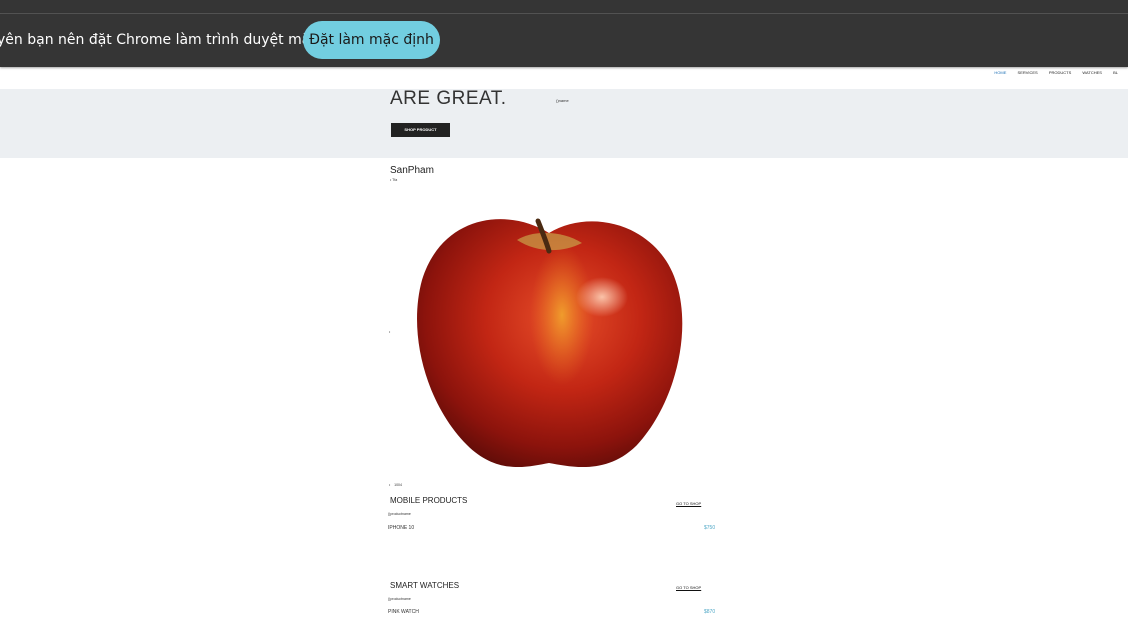 The image size is (1128, 627). What do you see at coordinates (420, 130) in the screenshot?
I see `shop-product-button: SHOP PRODUCT` at bounding box center [420, 130].